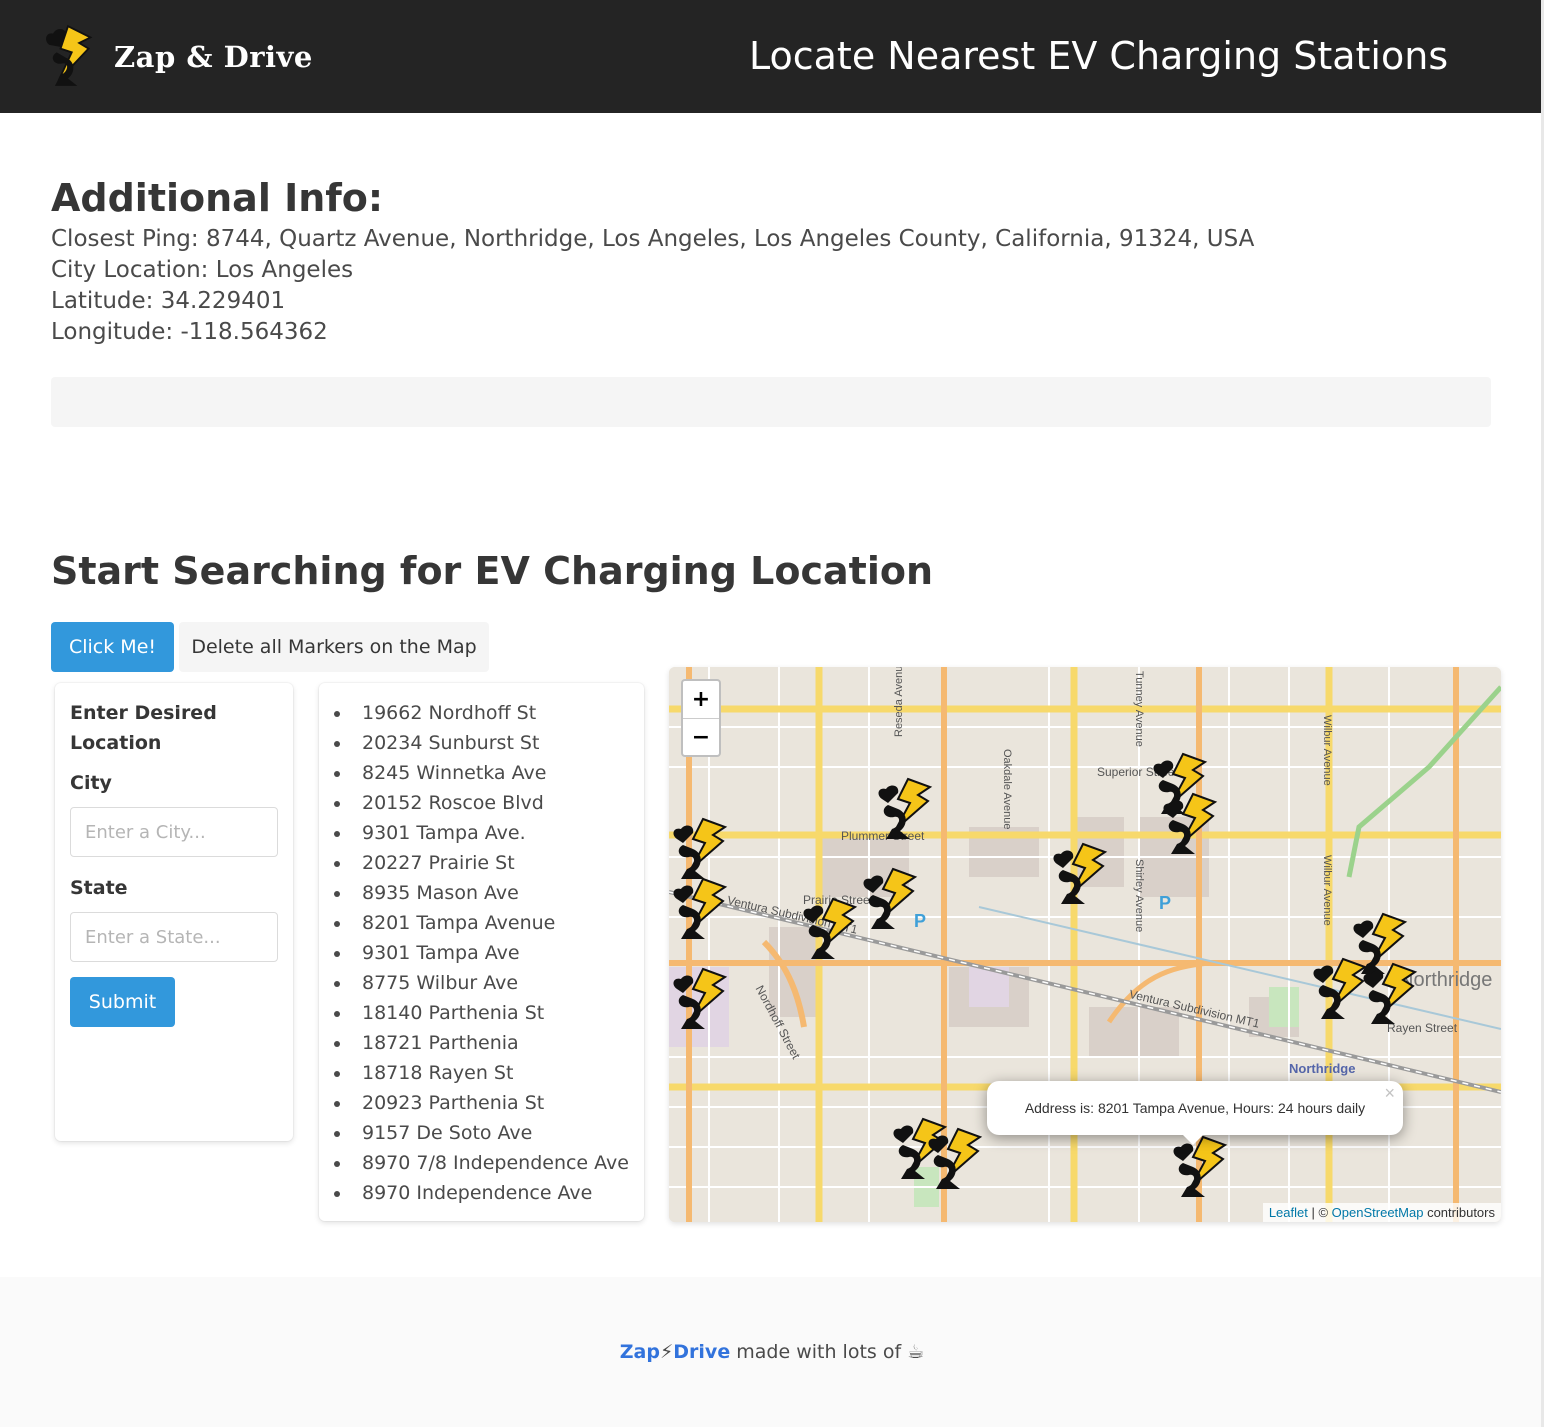  Describe the element at coordinates (701, 737) in the screenshot. I see `zoom-out-button: −` at that location.